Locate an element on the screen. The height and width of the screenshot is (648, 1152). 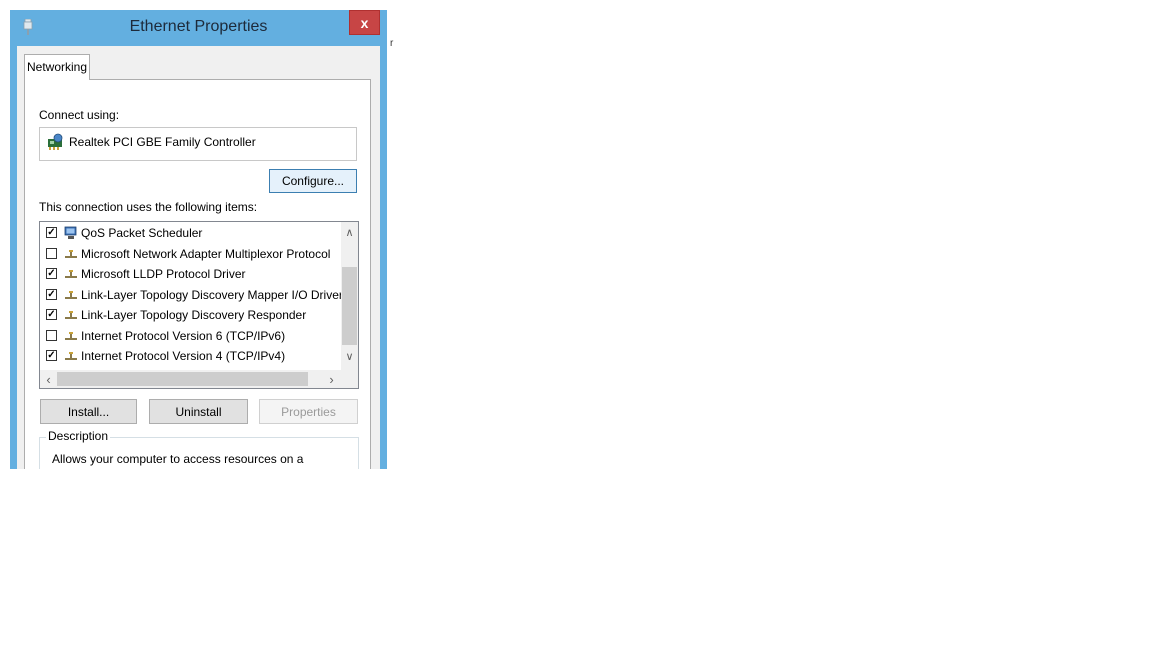
list-item: ✓ Internet Protocol Version 4 (TCP/IPv4) is located at coordinates (190, 356).